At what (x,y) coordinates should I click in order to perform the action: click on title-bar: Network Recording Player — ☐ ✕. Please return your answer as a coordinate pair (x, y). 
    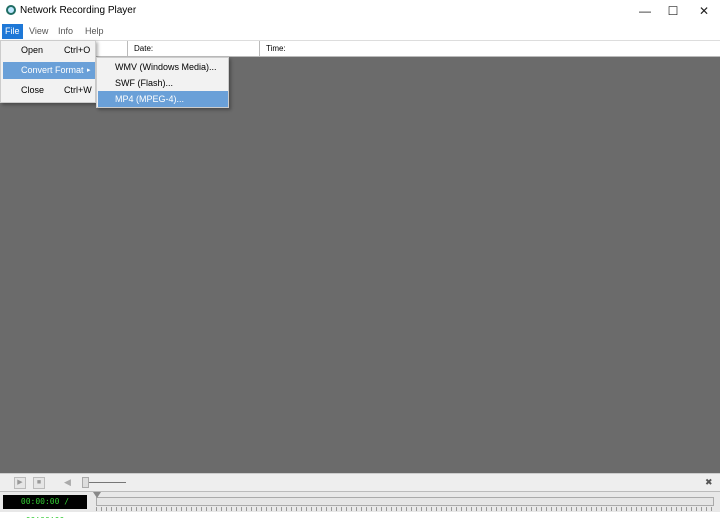
    Looking at the image, I should click on (360, 11).